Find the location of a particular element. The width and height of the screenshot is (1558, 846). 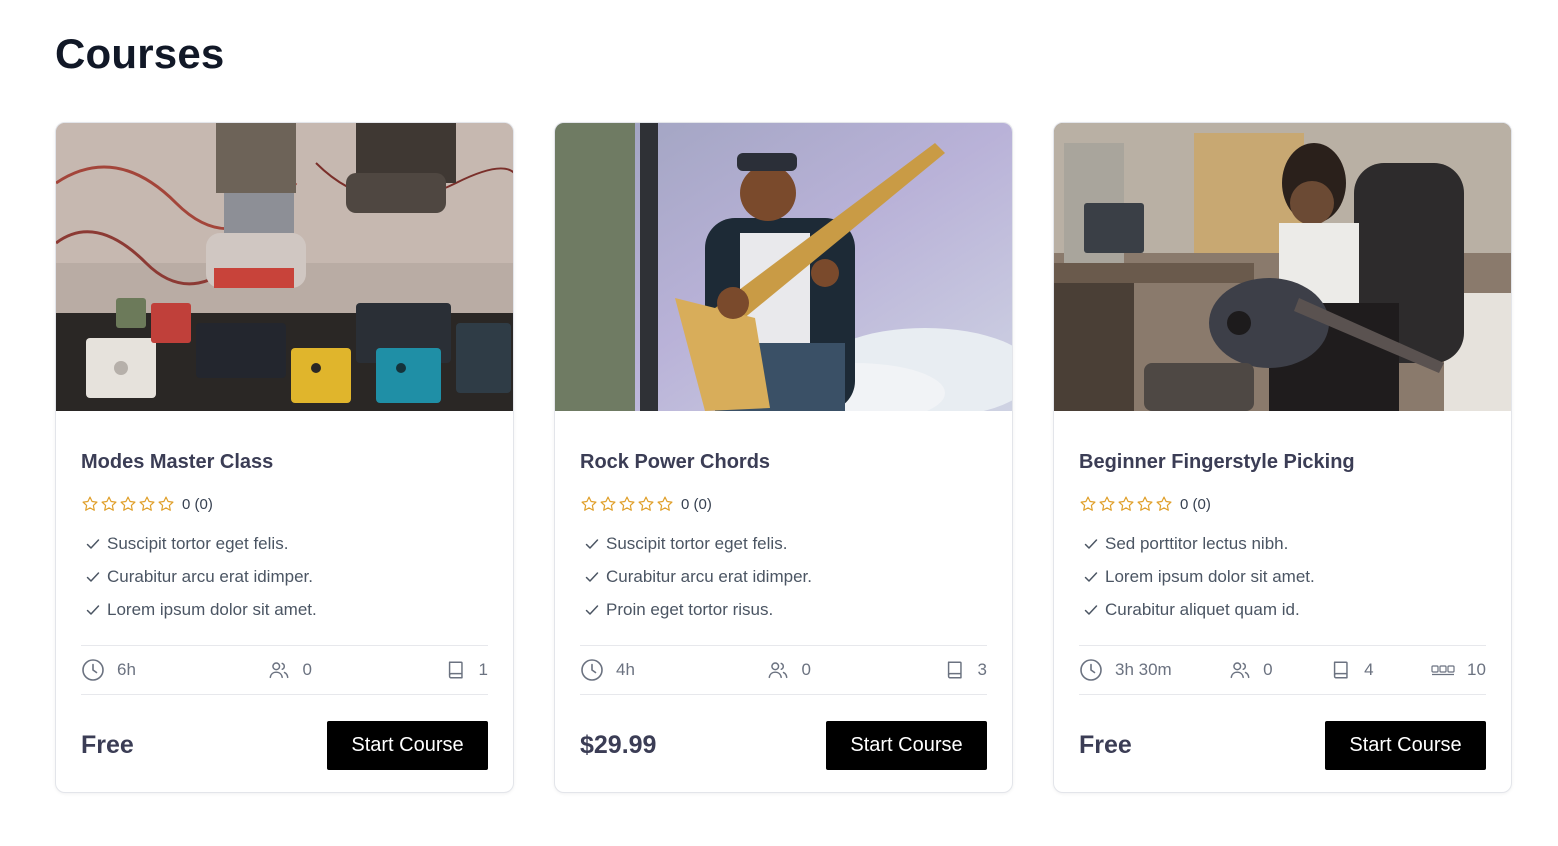

duration-value: 6h is located at coordinates (126, 669).